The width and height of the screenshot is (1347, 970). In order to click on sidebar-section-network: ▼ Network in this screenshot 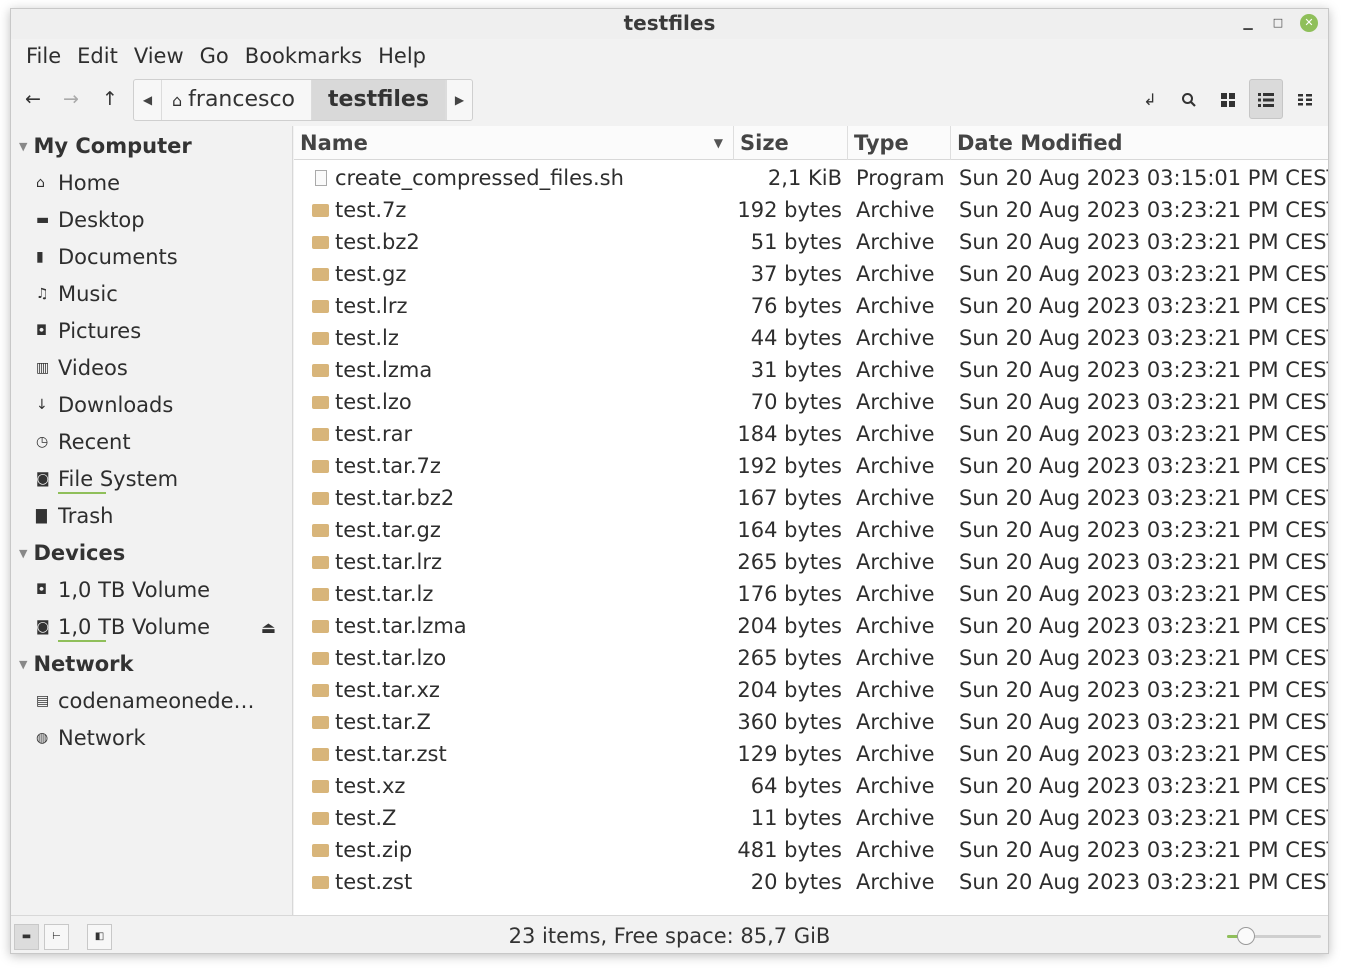, I will do `click(151, 664)`.